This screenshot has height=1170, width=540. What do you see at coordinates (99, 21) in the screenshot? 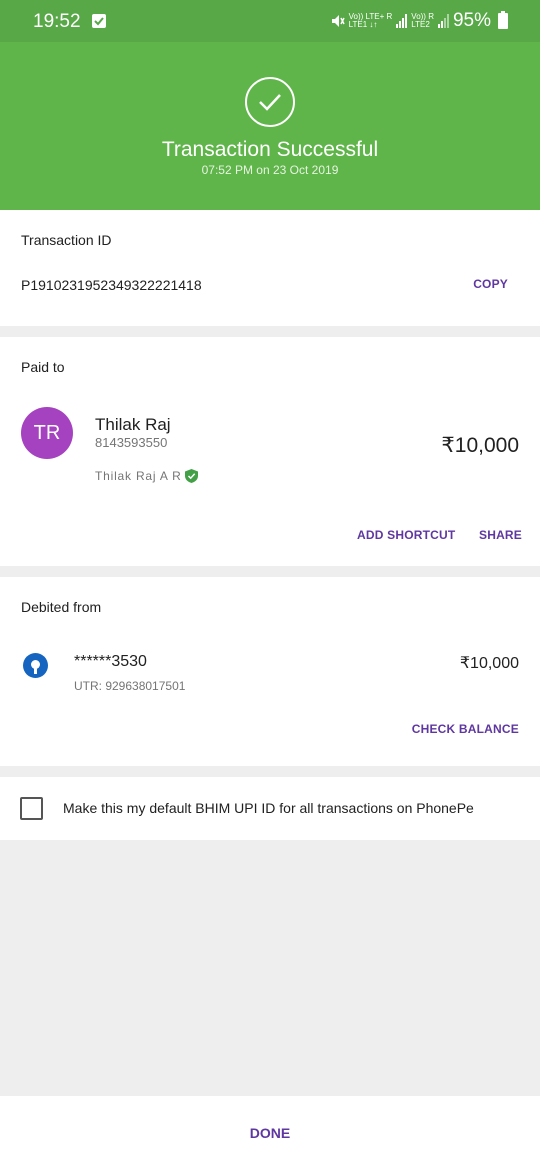
I see `notification-check-icon` at bounding box center [99, 21].